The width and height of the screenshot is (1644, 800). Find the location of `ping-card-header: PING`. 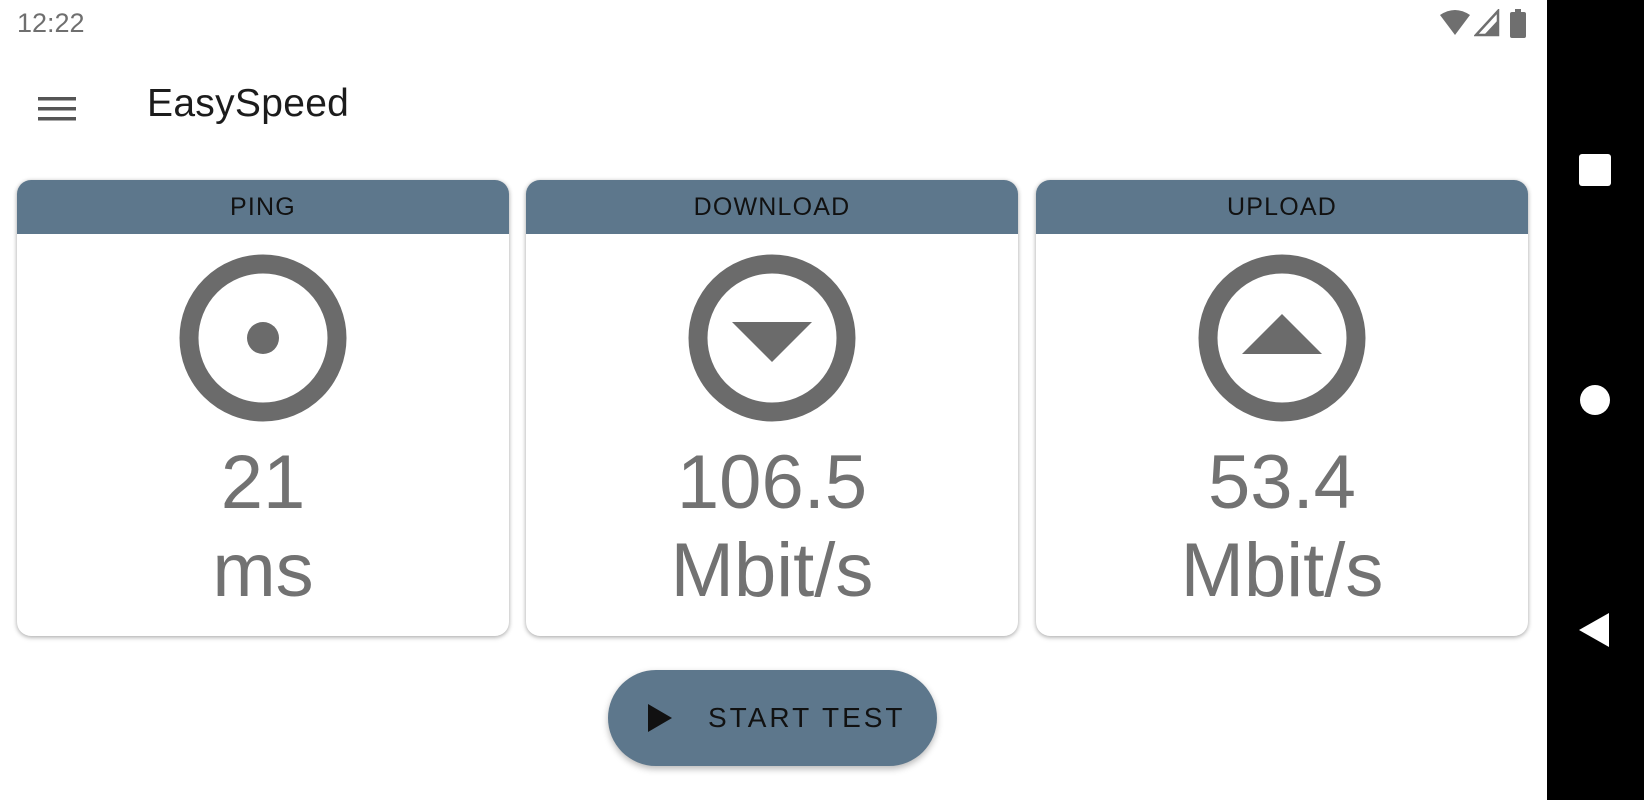

ping-card-header: PING is located at coordinates (263, 207).